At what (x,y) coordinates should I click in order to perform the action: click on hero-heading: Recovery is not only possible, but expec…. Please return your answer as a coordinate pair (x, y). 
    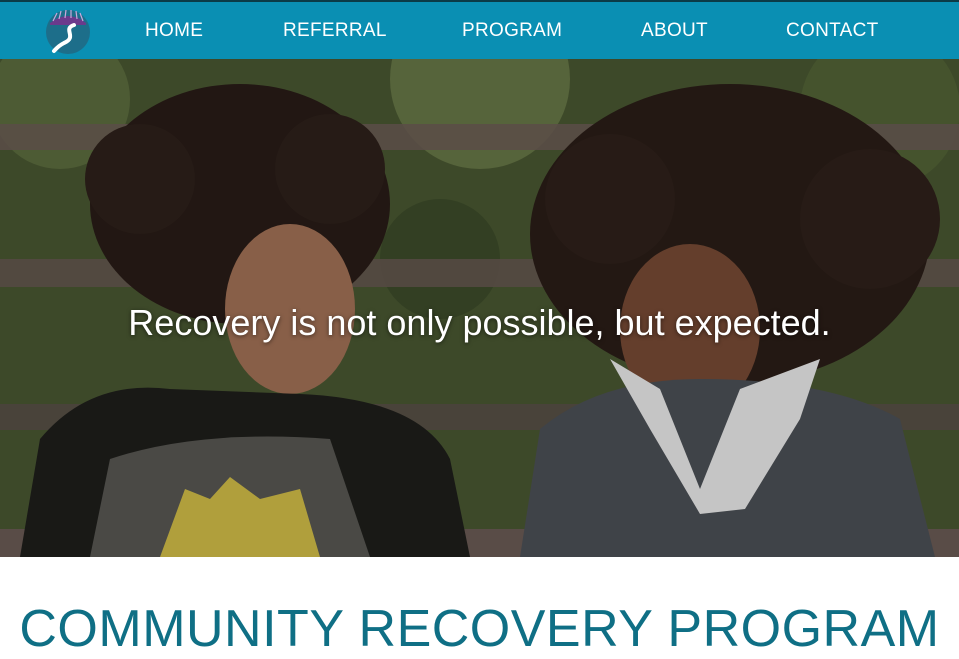
    Looking at the image, I should click on (479, 322).